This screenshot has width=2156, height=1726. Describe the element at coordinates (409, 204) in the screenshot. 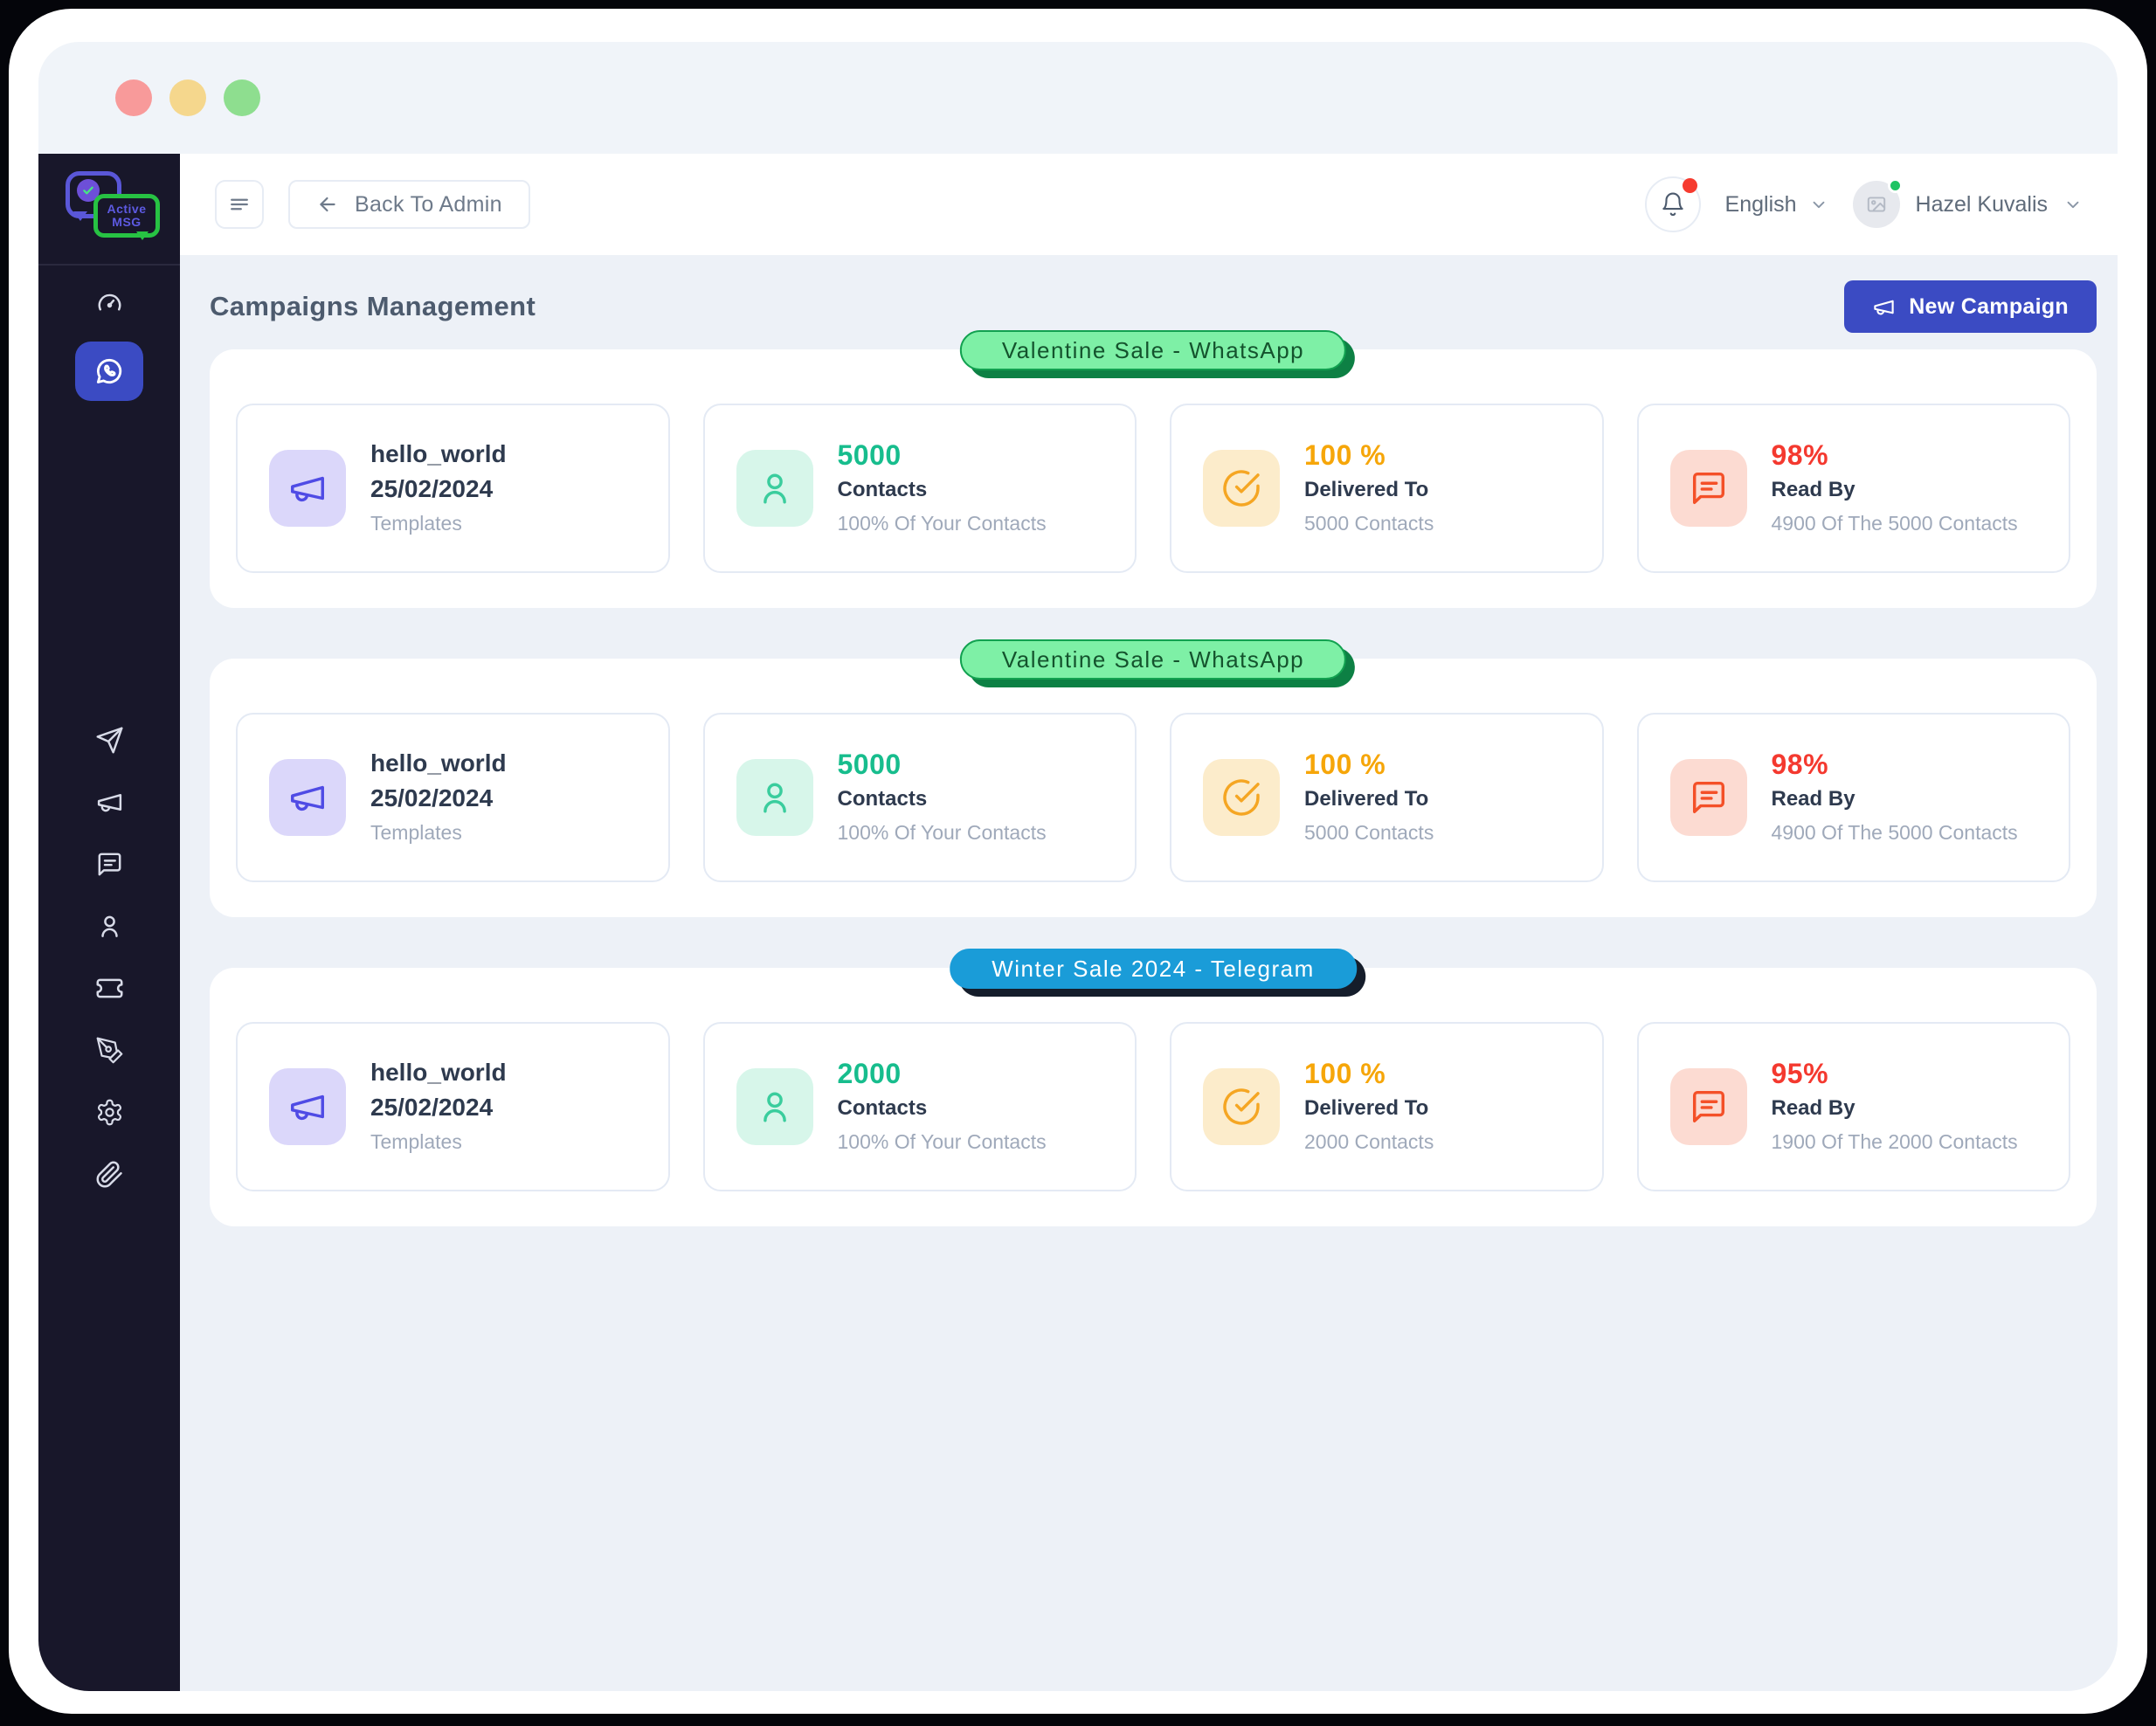

I see `back-to-admin-button: Back To Admin` at that location.